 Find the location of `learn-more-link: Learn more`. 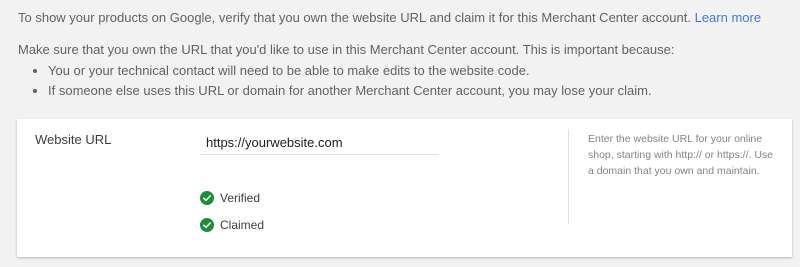

learn-more-link: Learn more is located at coordinates (728, 17).